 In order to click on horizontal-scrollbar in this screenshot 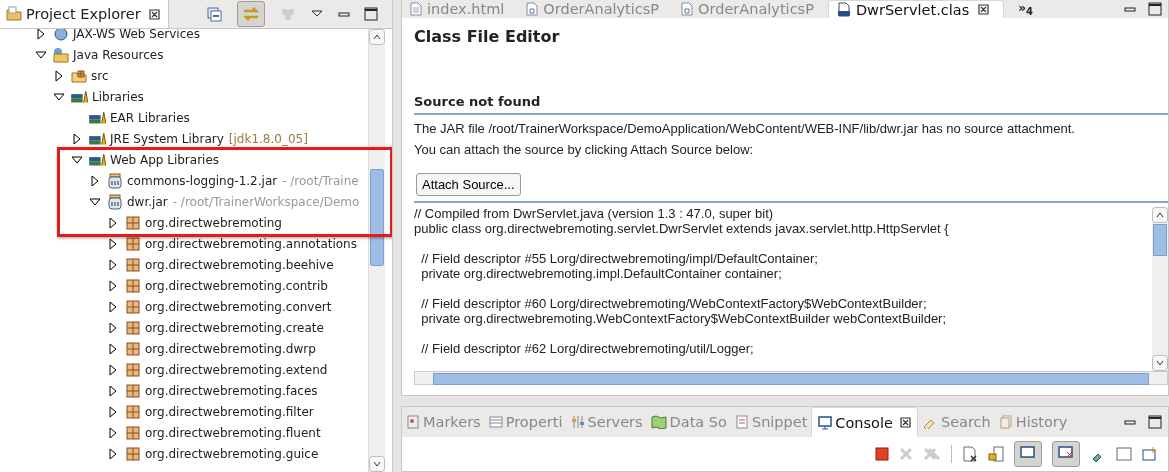, I will do `click(791, 378)`.